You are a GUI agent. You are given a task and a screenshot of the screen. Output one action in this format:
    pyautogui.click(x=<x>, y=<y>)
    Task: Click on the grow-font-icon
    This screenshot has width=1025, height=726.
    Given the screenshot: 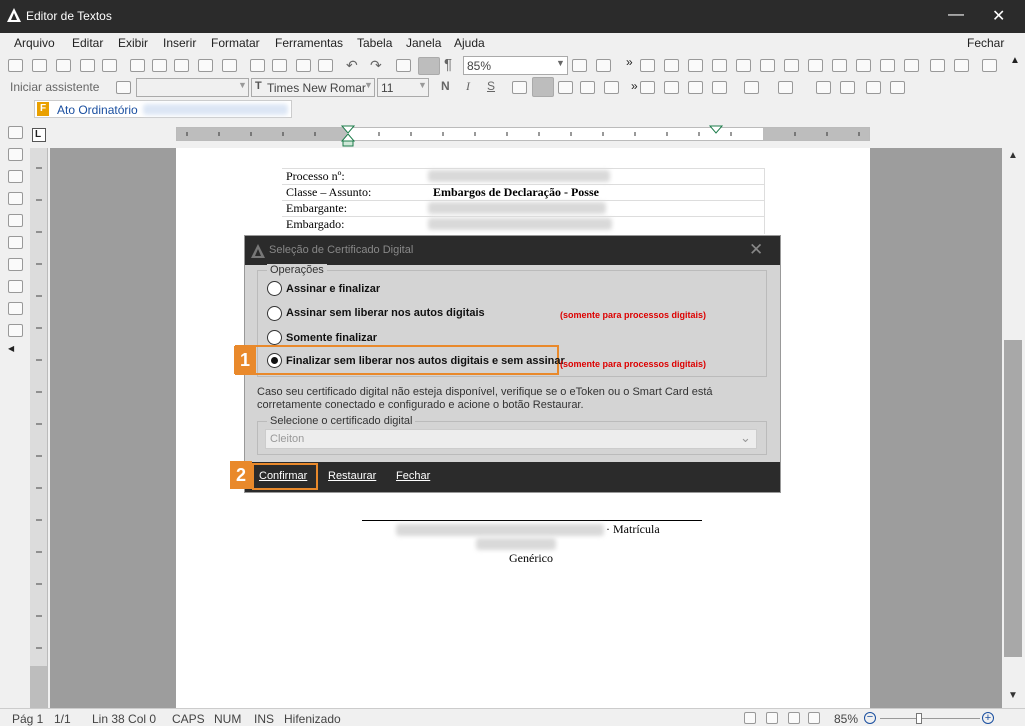 What is the action you would take?
    pyautogui.click(x=823, y=87)
    